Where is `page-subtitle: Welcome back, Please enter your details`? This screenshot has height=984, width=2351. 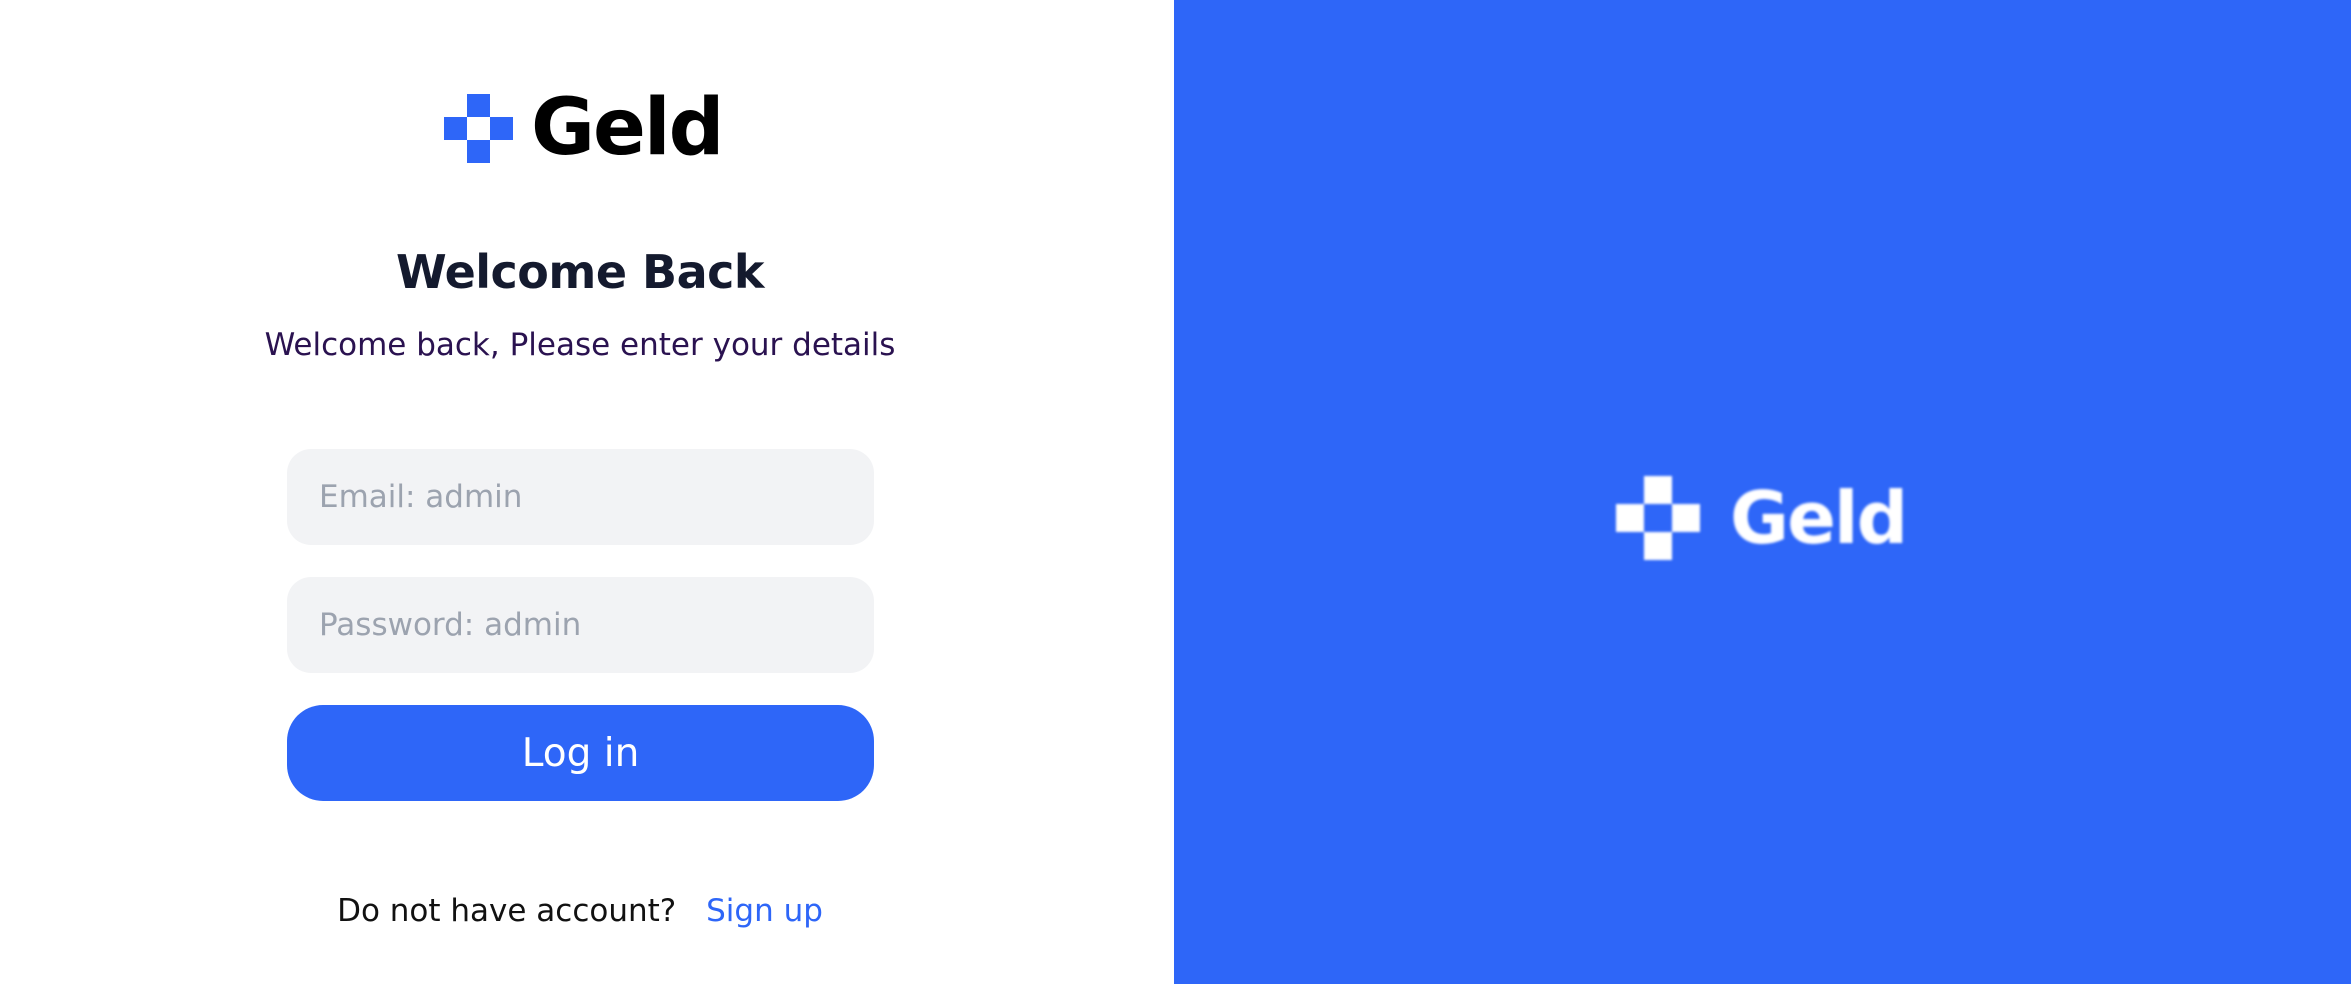
page-subtitle: Welcome back, Please enter your details is located at coordinates (580, 345).